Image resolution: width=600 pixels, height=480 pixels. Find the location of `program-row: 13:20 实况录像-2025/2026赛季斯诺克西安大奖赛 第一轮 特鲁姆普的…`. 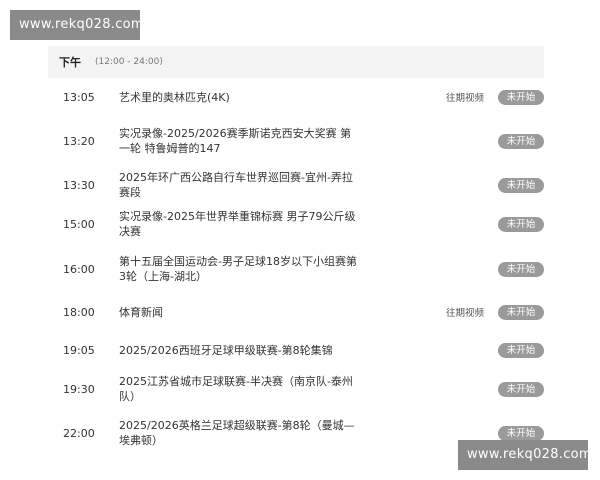

program-row: 13:20 实况录像-2025/2026赛季斯诺克西安大奖赛 第一轮 特鲁姆普的… is located at coordinates (296, 141).